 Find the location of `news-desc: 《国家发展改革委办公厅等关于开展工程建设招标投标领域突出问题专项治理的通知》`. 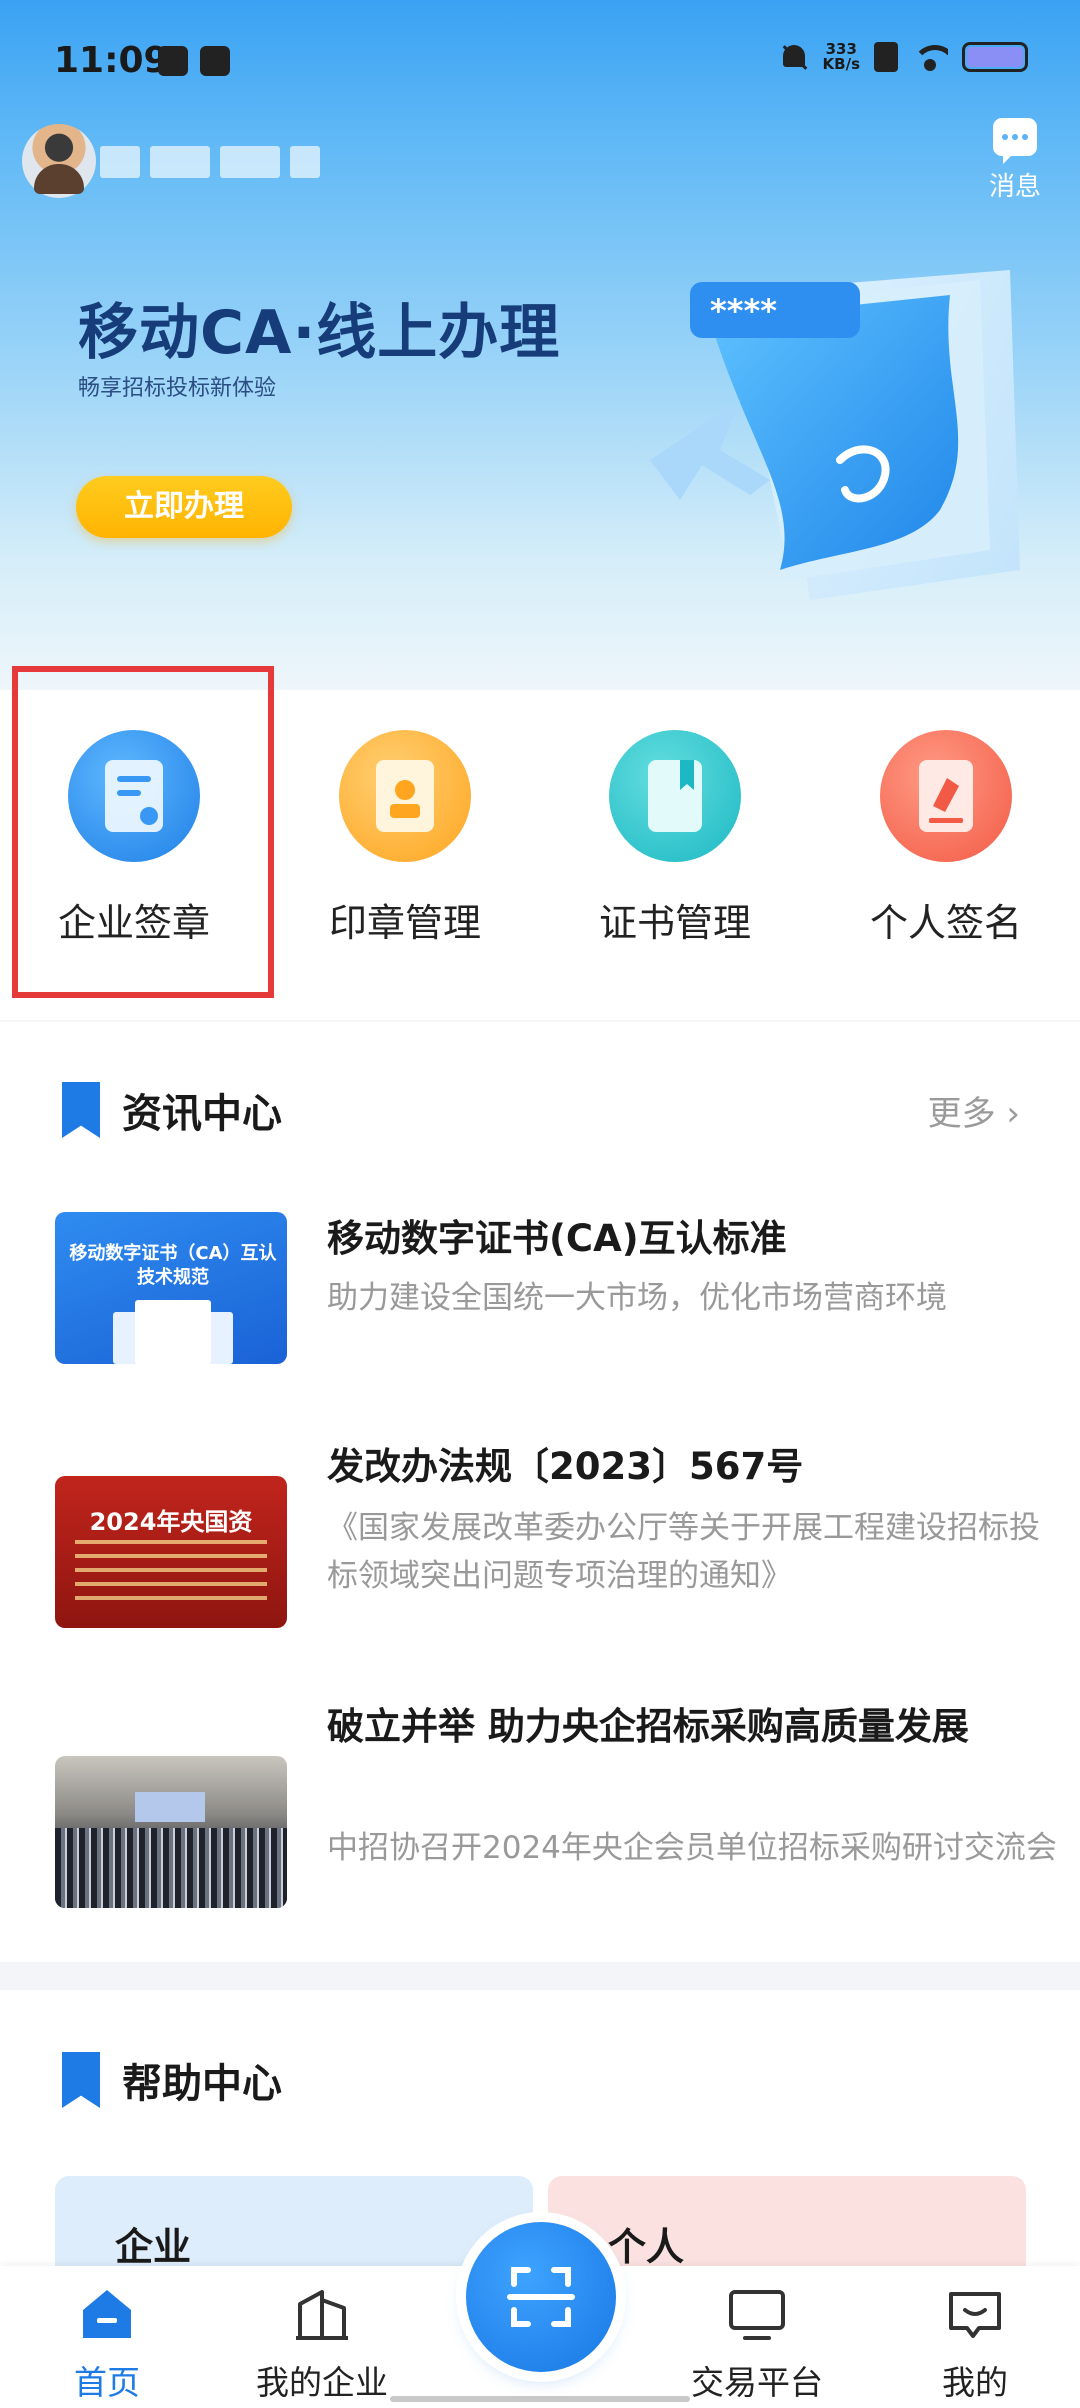

news-desc: 《国家发展改革委办公厅等关于开展工程建设招标投标领域突出问题专项治理的通知》 is located at coordinates (683, 1552).